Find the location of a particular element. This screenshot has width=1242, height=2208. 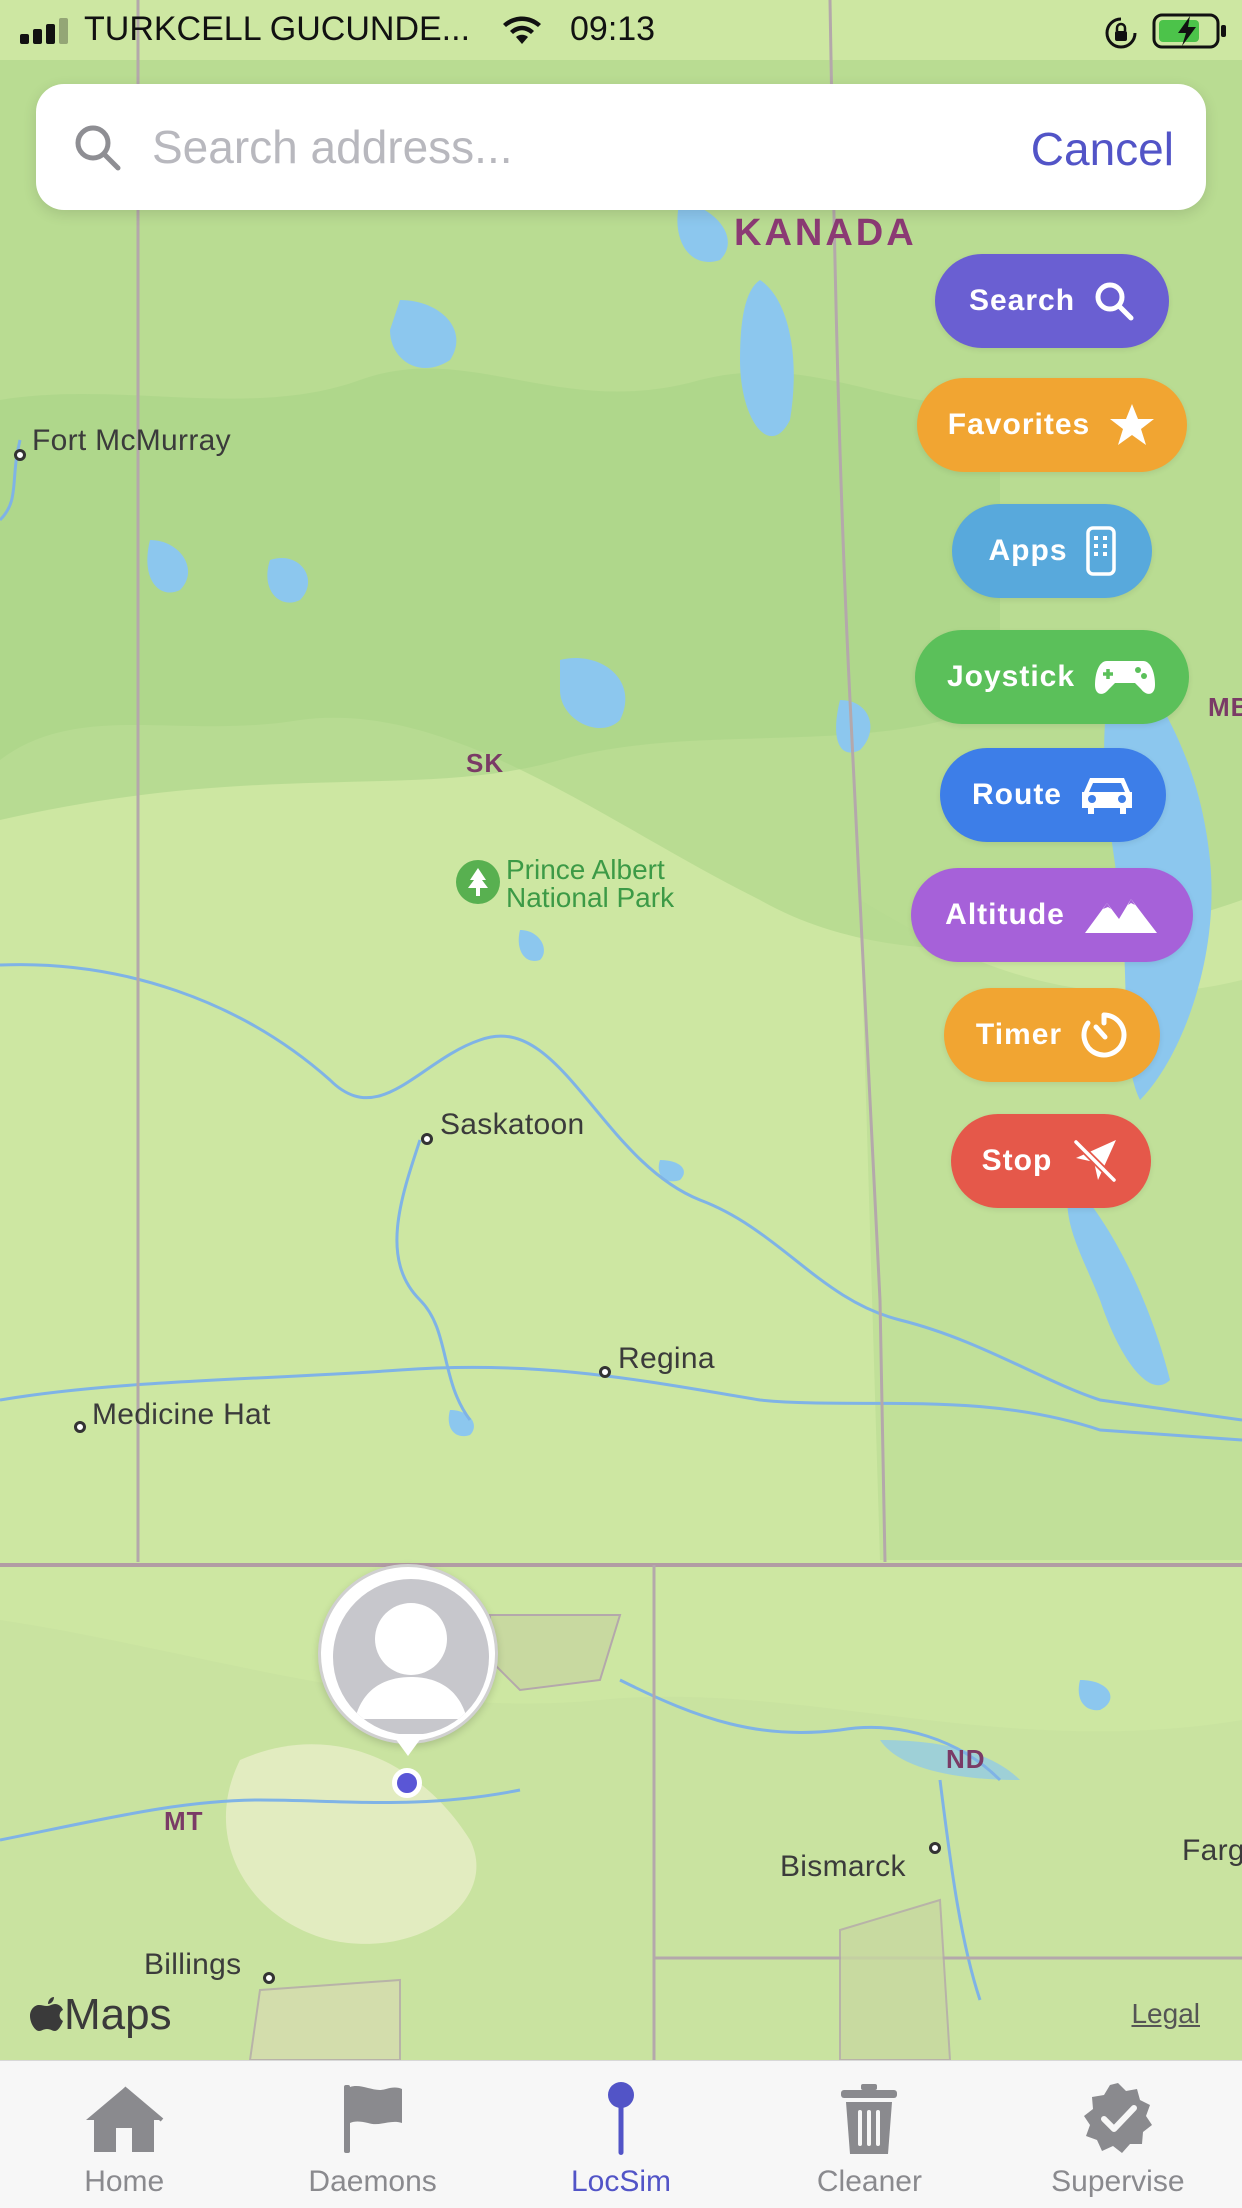

apps-button: Apps is located at coordinates (1052, 551).